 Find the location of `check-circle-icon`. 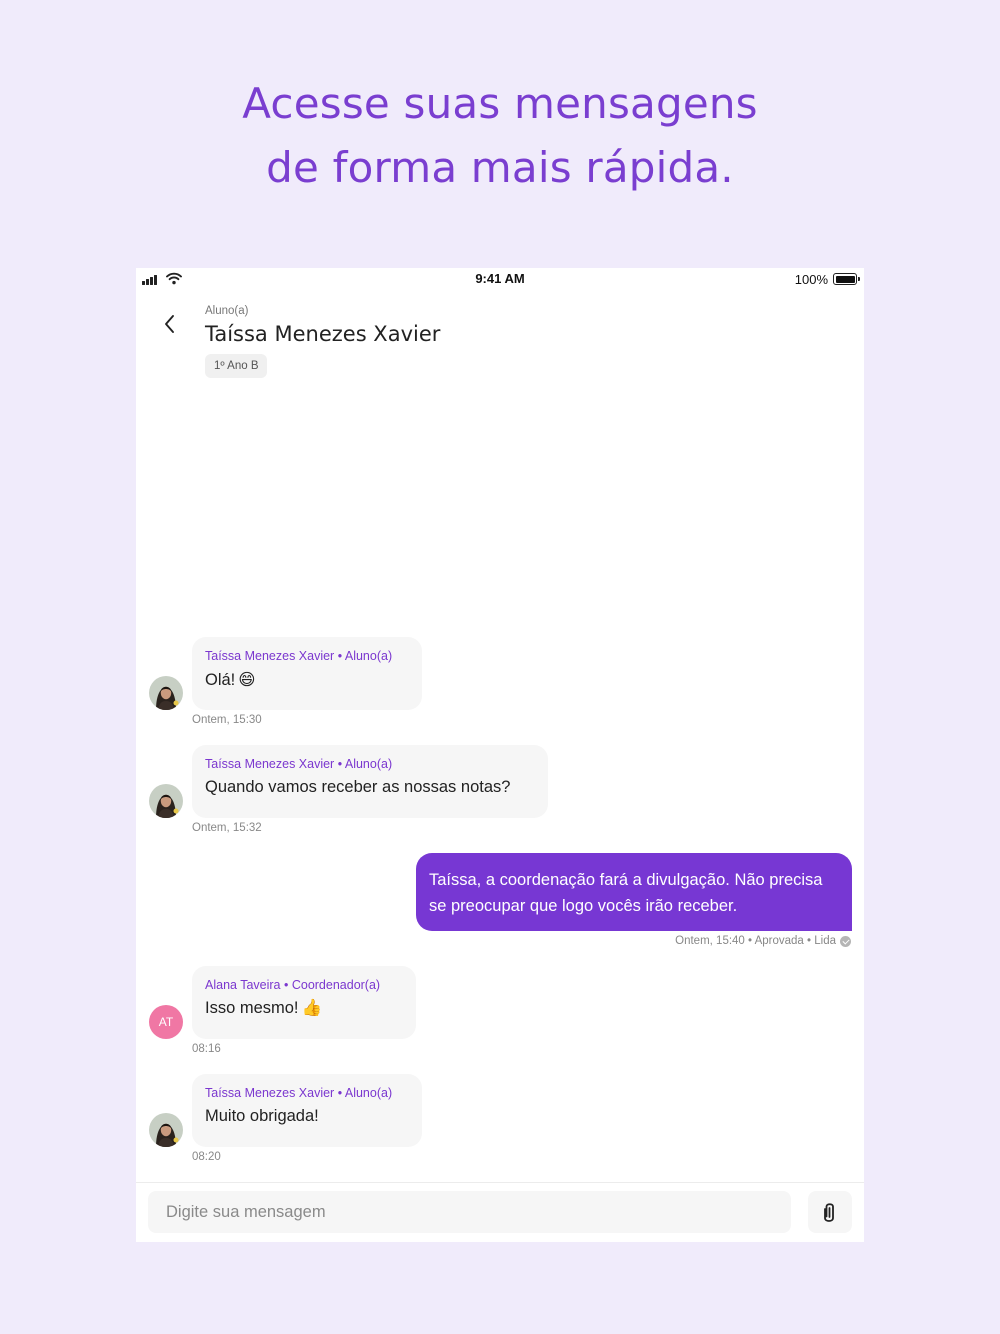

check-circle-icon is located at coordinates (845, 941).